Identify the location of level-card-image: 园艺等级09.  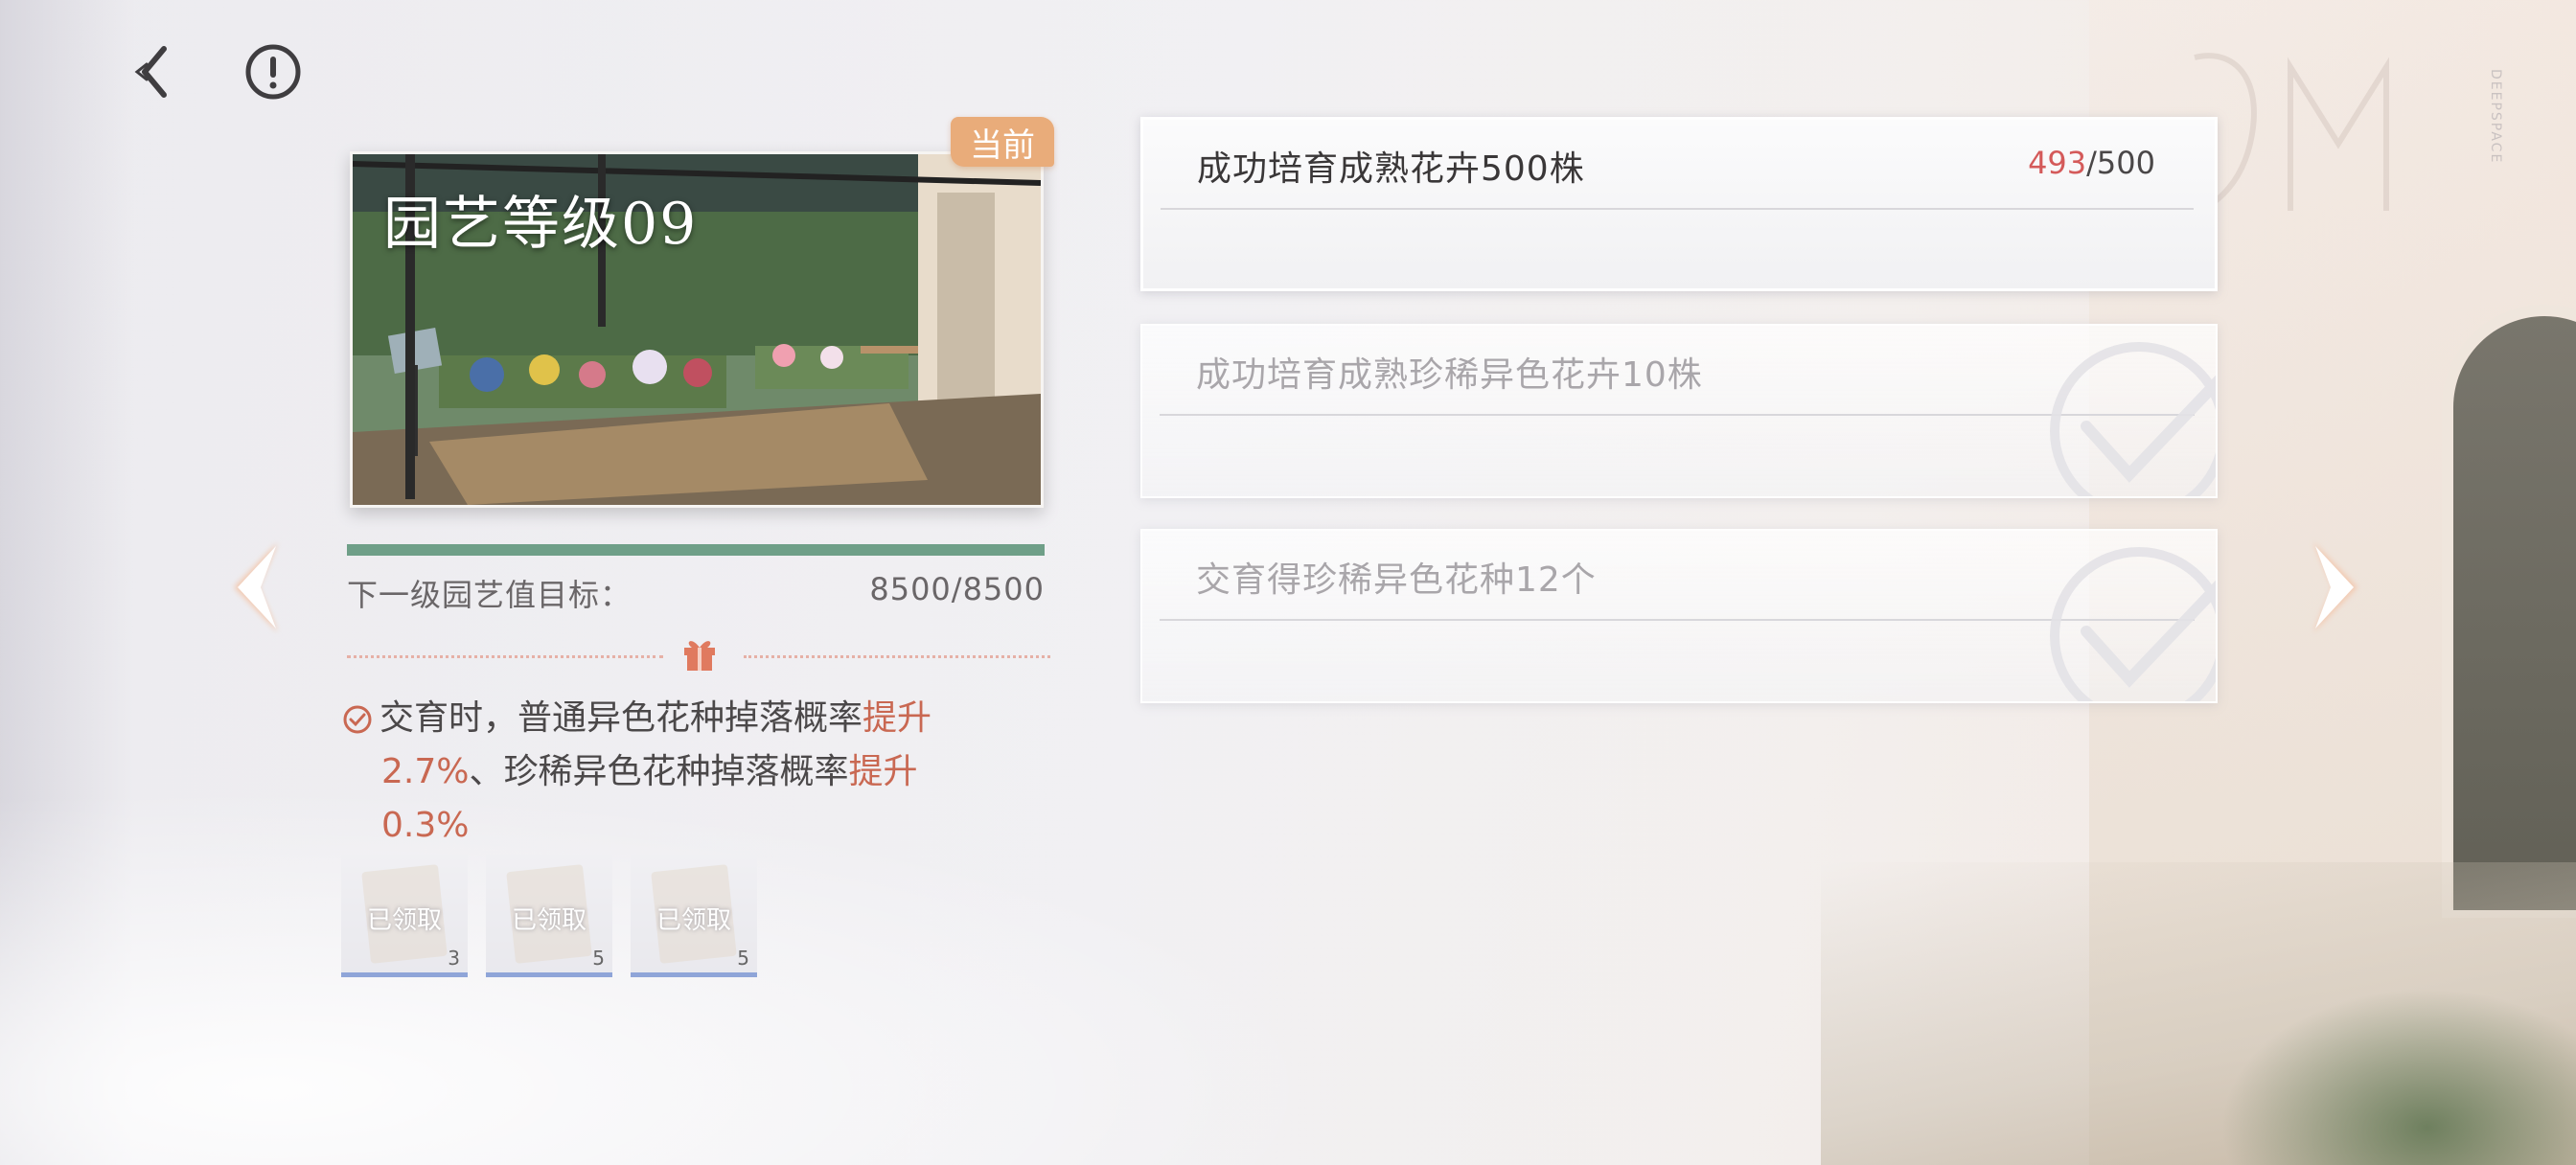
(697, 329).